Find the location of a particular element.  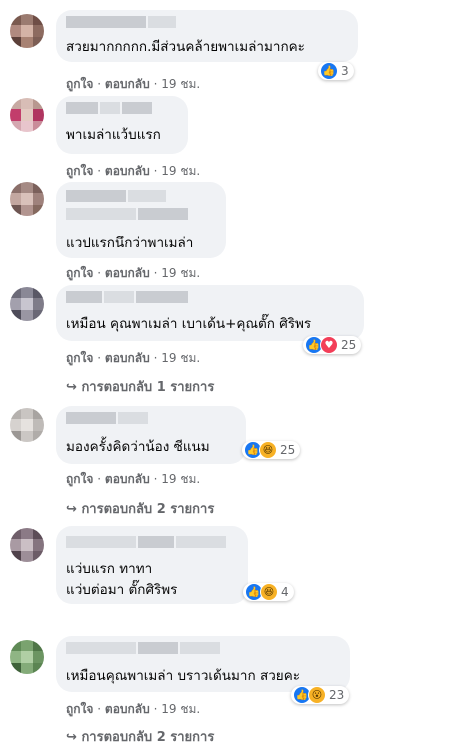

comment-bubble: แว่บแรก ทาทา แว่บต่อมา ตั๊กศิริพร is located at coordinates (152, 565).